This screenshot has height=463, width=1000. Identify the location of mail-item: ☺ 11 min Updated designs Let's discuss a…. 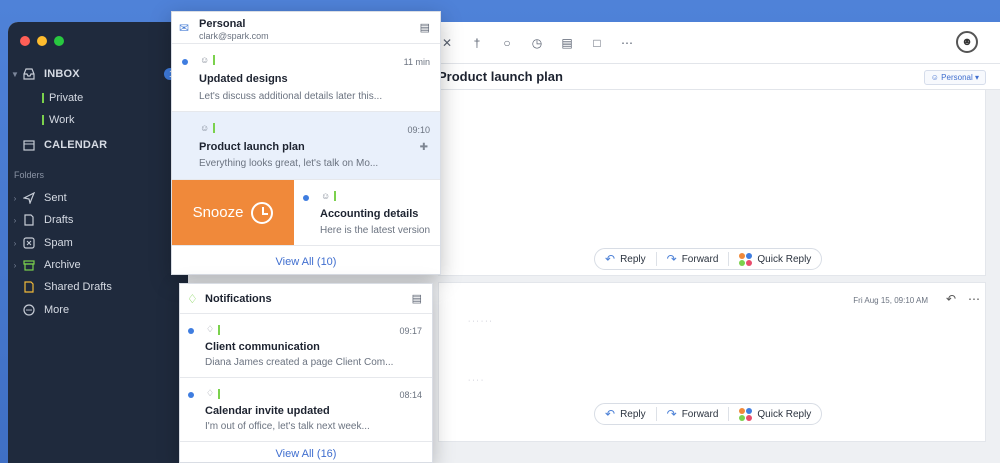
(306, 78).